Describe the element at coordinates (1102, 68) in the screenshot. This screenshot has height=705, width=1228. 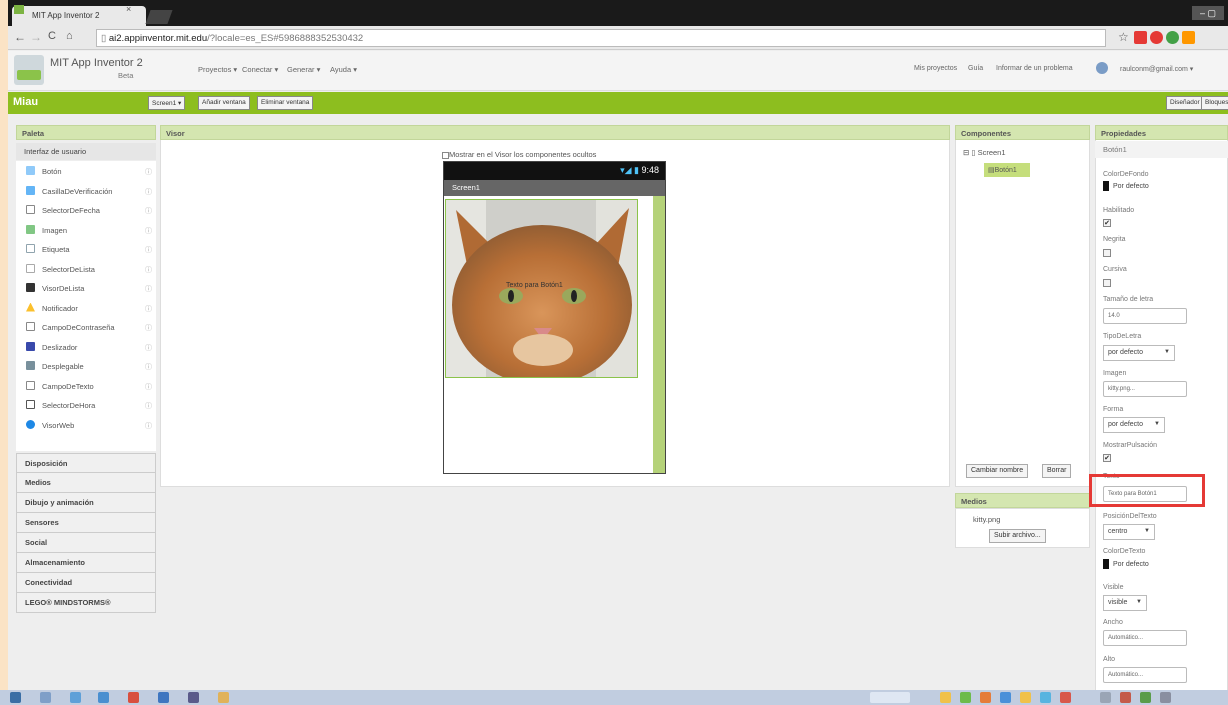
I see `language-globe-icon` at that location.